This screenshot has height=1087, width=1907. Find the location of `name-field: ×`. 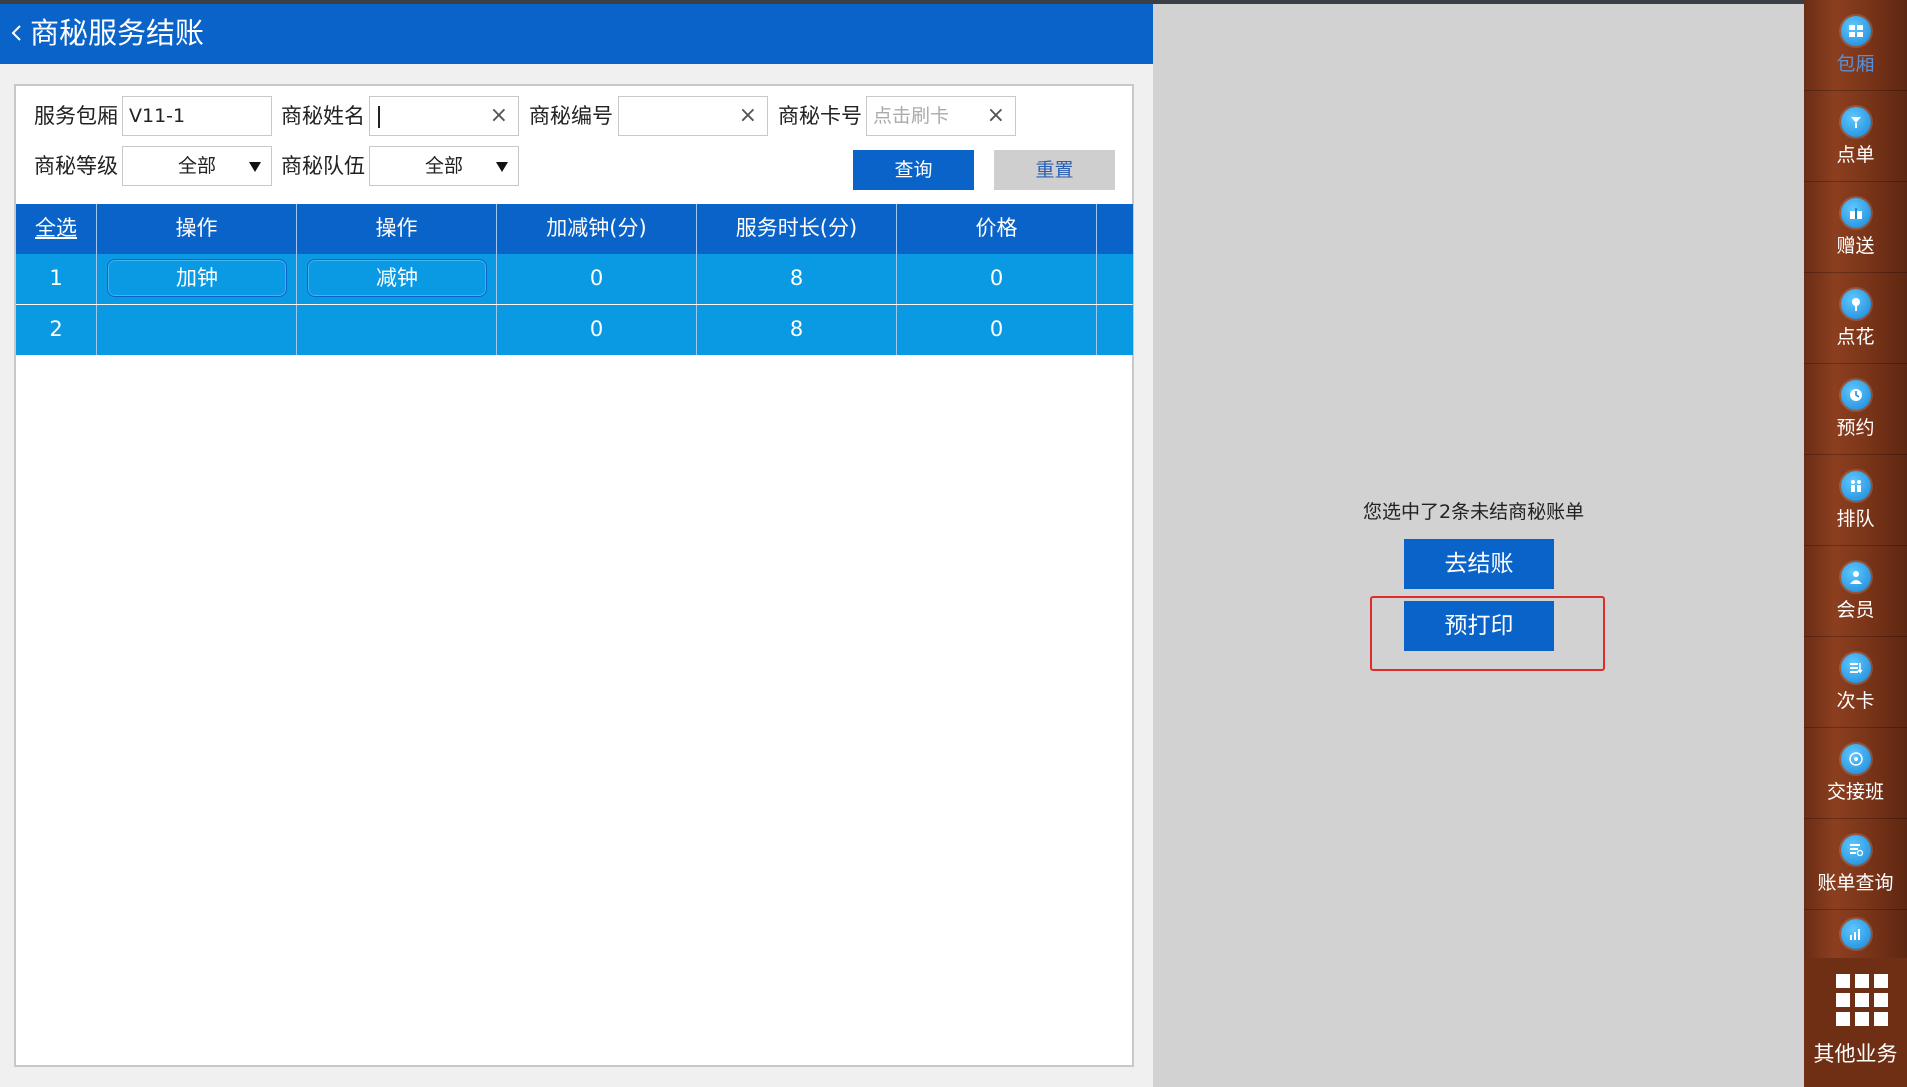

name-field: × is located at coordinates (444, 116).